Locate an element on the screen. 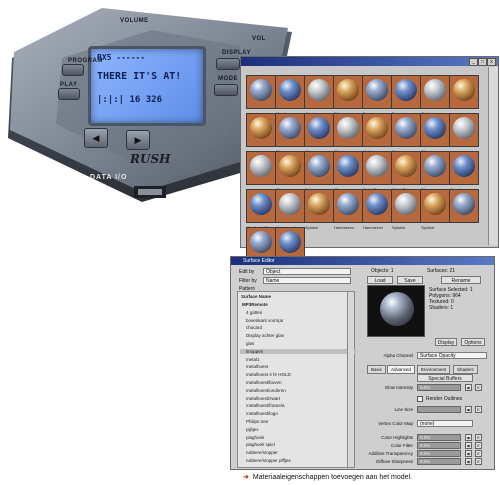 Image resolution: width=500 pixels, height=485 pixels. tree-item: chocard is located at coordinates (254, 327).